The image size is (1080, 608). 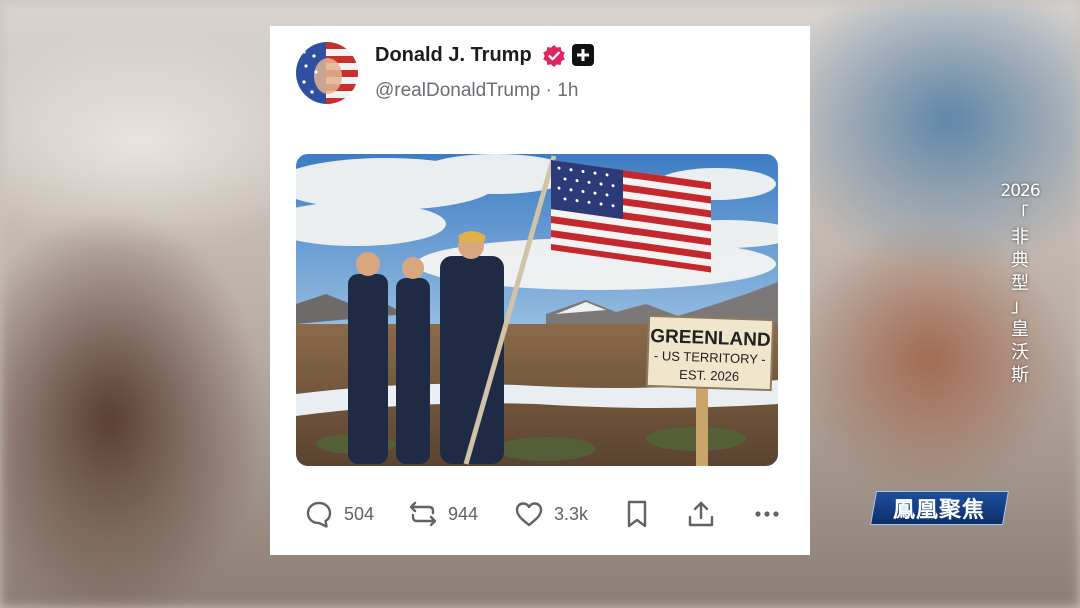 What do you see at coordinates (1020, 329) in the screenshot?
I see `caption-char: 皇` at bounding box center [1020, 329].